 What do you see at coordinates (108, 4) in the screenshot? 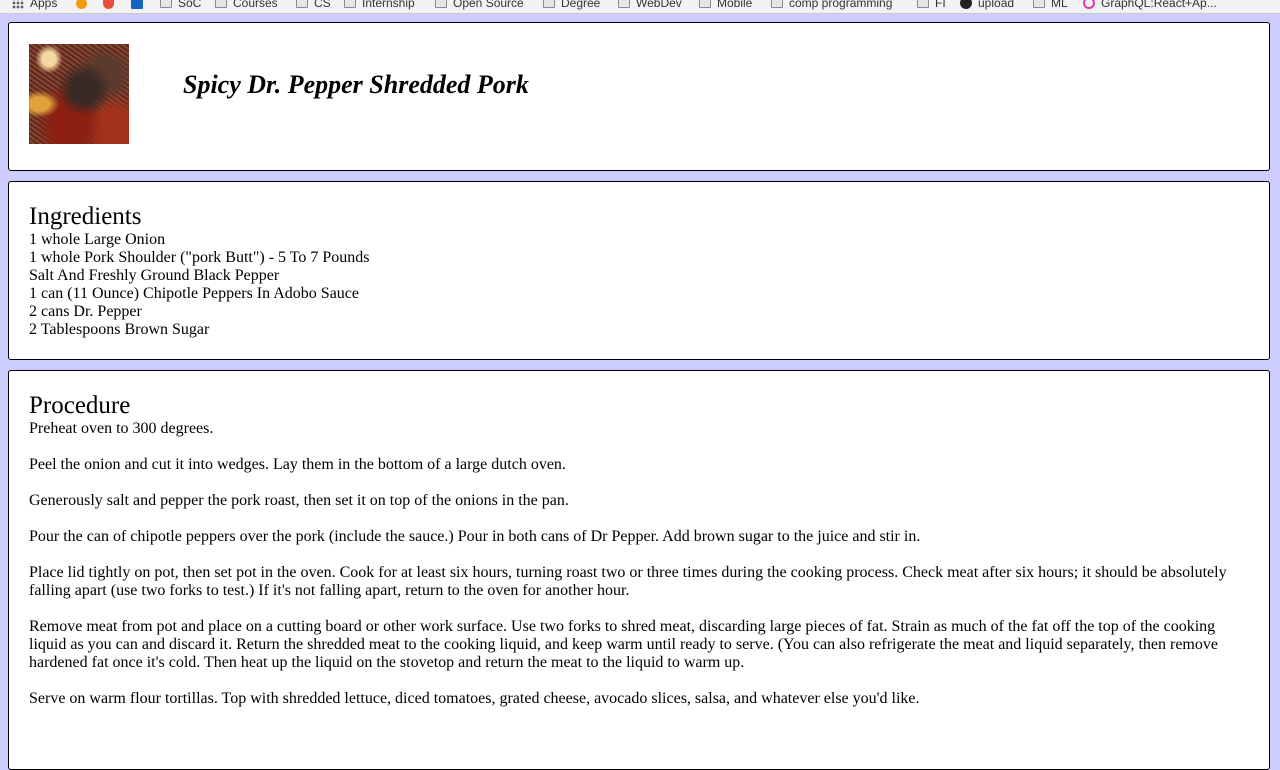
I see `shield-icon` at bounding box center [108, 4].